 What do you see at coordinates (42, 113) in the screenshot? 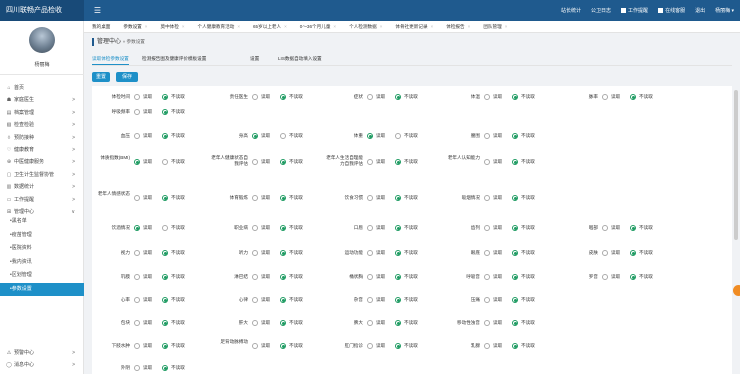
I see `sidebar-item: ▤ 档案管理 >` at bounding box center [42, 113].